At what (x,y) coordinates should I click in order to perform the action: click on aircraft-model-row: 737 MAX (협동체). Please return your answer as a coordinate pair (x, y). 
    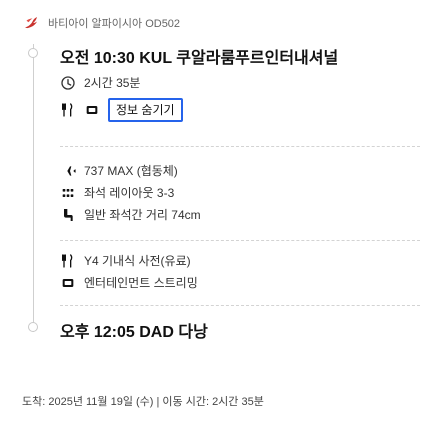
    Looking at the image, I should click on (119, 170).